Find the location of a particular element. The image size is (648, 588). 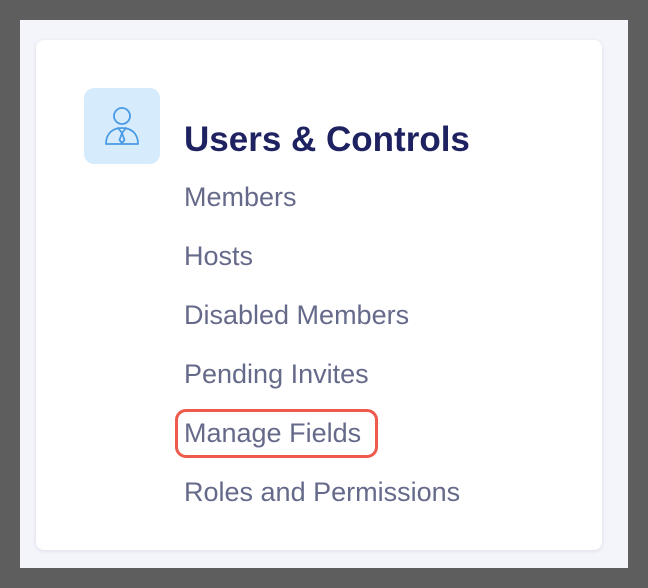

menu-item-manage-fields: Manage Fields is located at coordinates (317, 433).